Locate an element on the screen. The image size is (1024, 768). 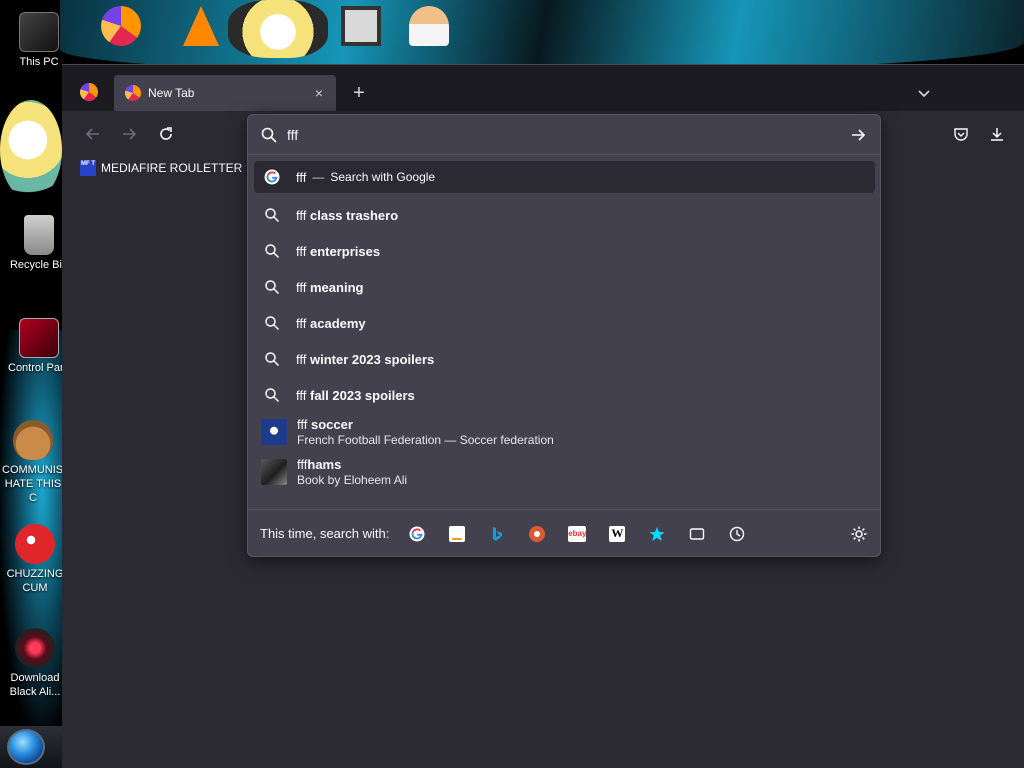
desktop-icon-communism: COMMUNISM HATE THIS C is located at coordinates (33, 462).